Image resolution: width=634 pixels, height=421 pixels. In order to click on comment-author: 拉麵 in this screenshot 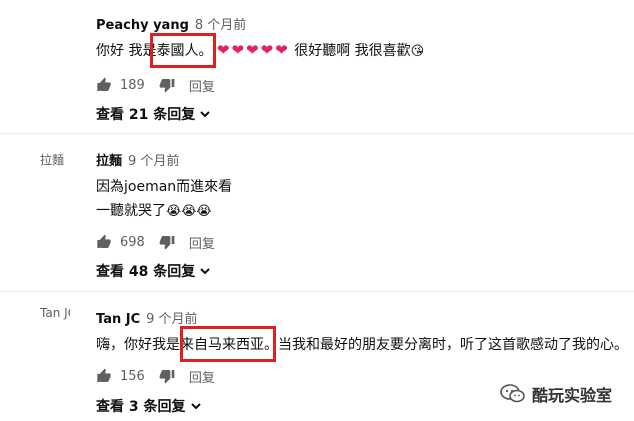, I will do `click(109, 161)`.